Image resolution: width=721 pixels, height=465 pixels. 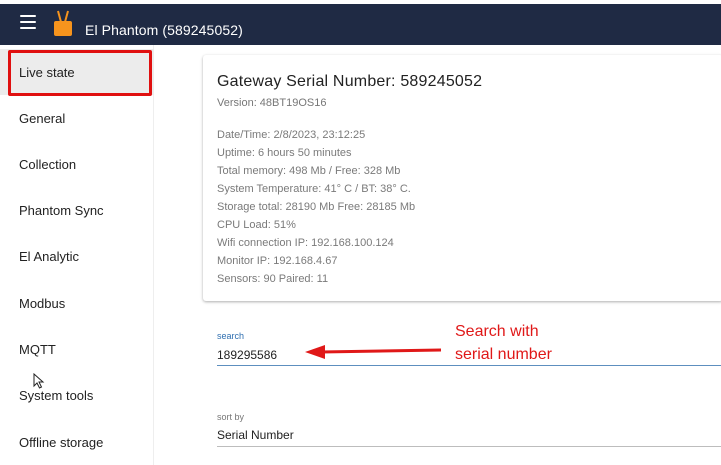 What do you see at coordinates (291, 135) in the screenshot?
I see `info-datetime: Date/Time: 2/8/2023, 23:12:25` at bounding box center [291, 135].